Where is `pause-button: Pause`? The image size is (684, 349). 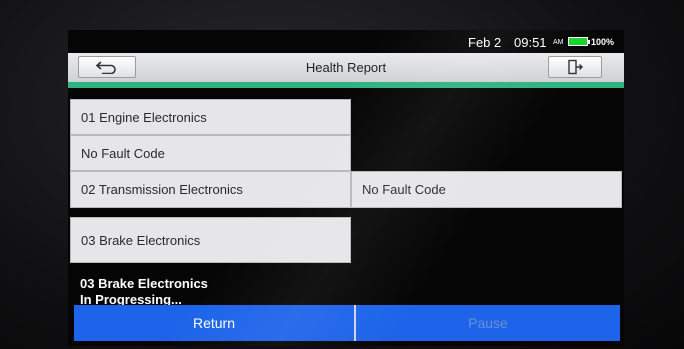
pause-button: Pause is located at coordinates (488, 323).